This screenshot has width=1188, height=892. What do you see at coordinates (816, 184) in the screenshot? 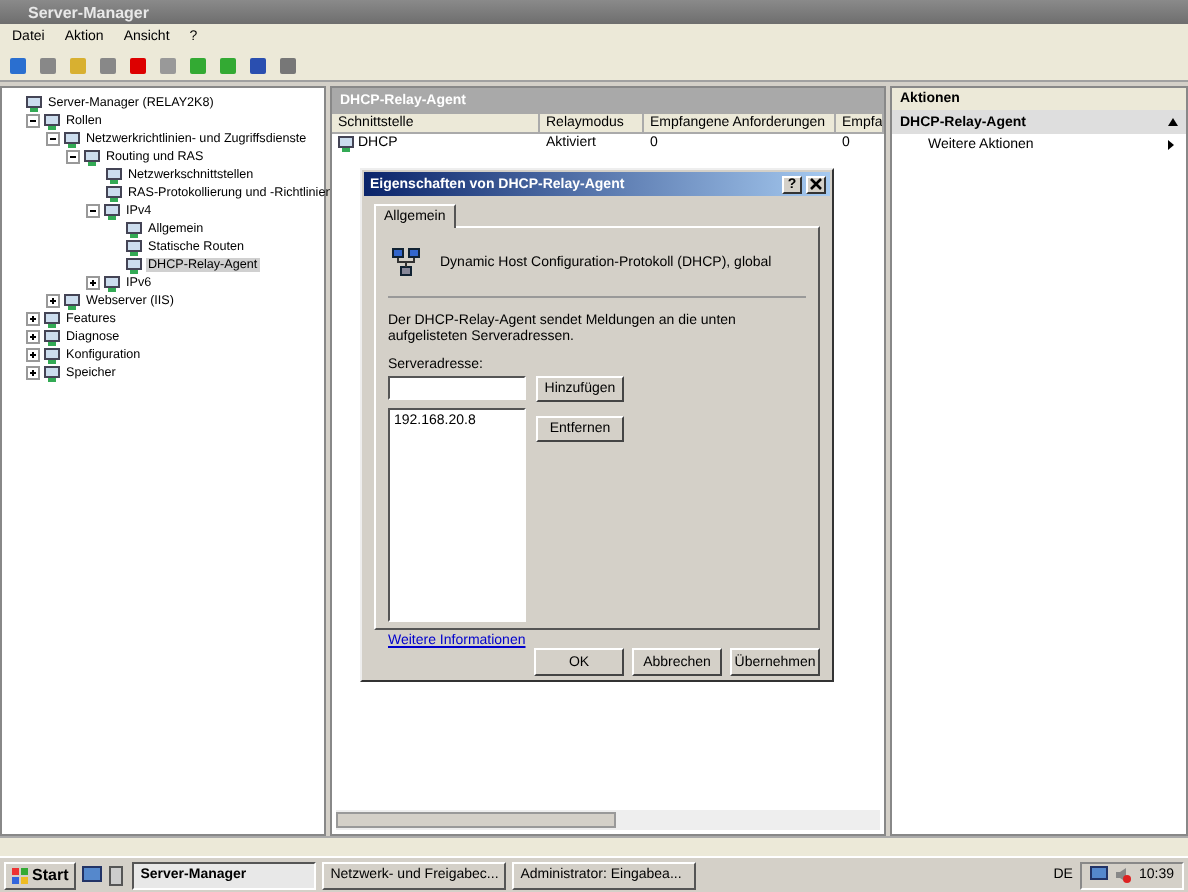
I see `close-button` at bounding box center [816, 184].